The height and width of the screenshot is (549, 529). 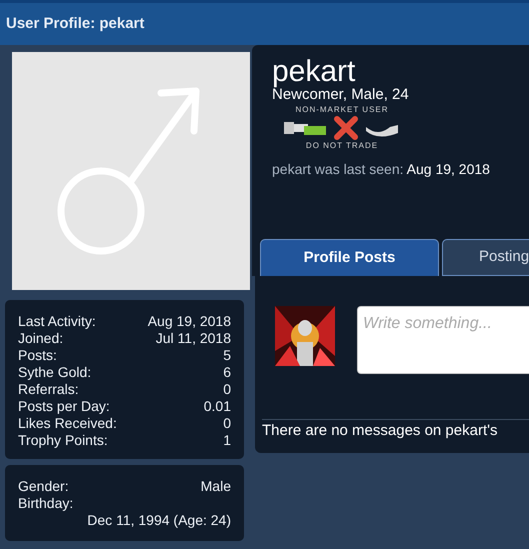 I want to click on info-label: Birthday:, so click(x=46, y=503).